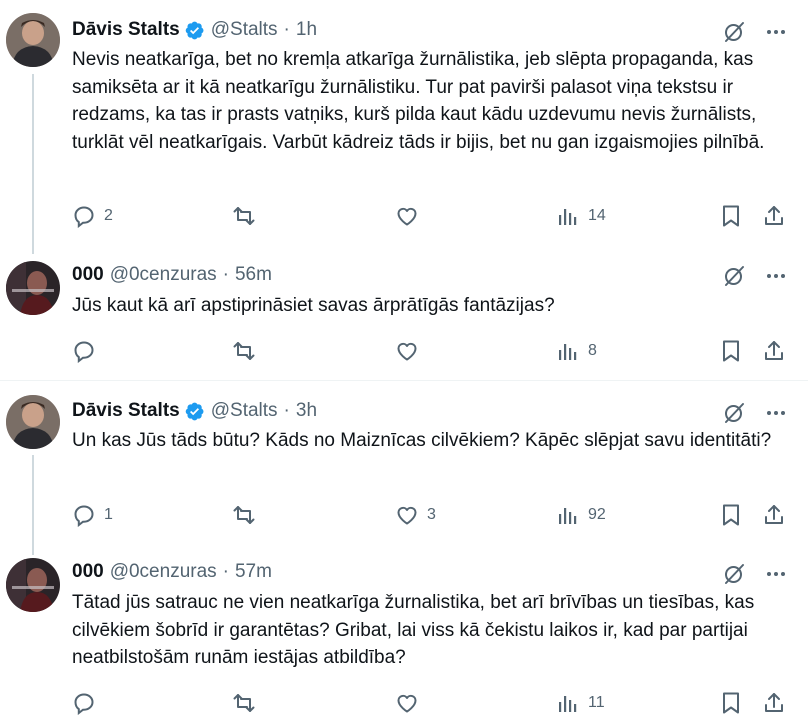  Describe the element at coordinates (430, 703) in the screenshot. I see `tweet-actions: 11` at that location.